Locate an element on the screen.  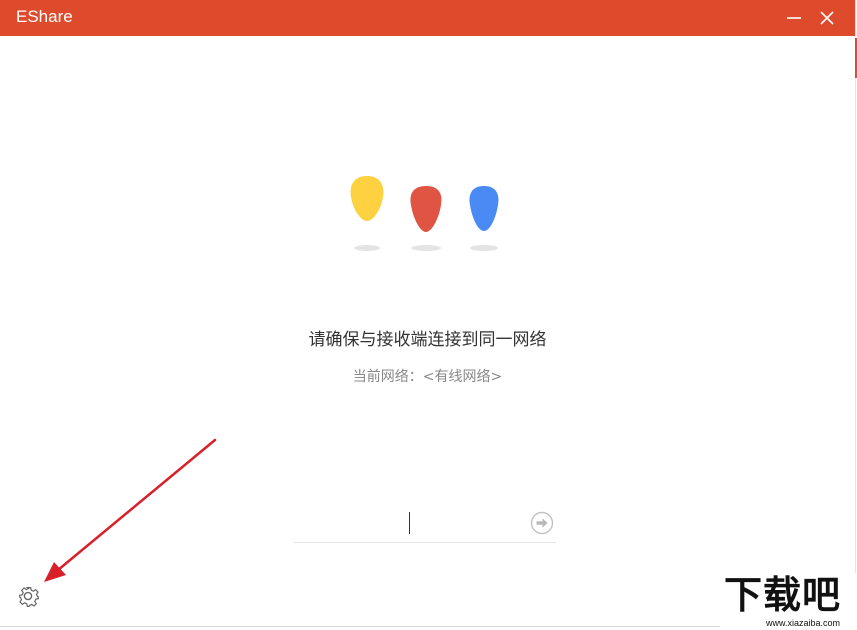
watermark-url: www.xiazaiba.com is located at coordinates (803, 623).